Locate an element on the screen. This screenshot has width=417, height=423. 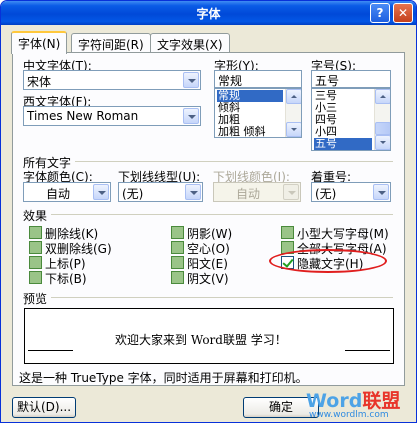
emboss-checkbox is located at coordinates (177, 262).